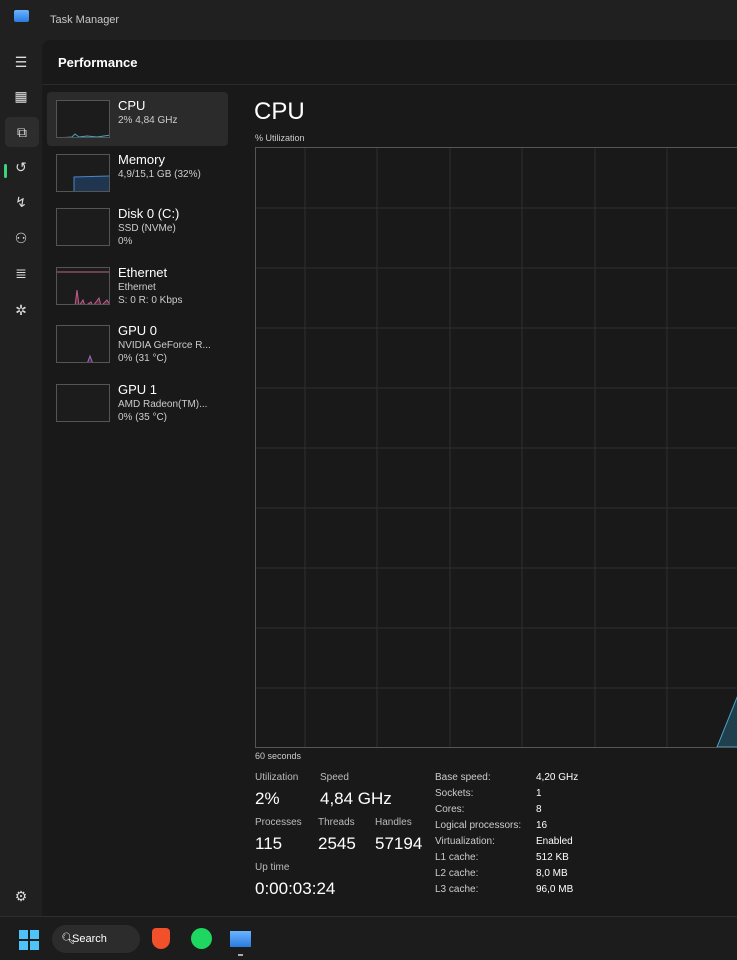 This screenshot has width=737, height=960. I want to click on app-history-icon: ↺, so click(21, 167).